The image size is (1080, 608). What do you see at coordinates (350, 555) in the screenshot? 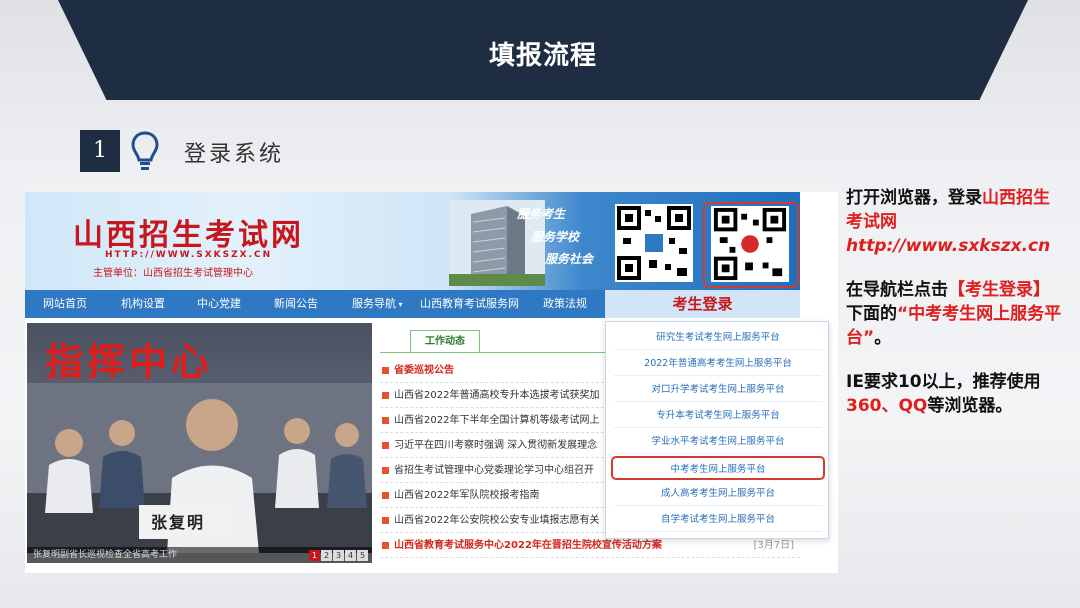
I see `pager-4: 4` at bounding box center [350, 555].